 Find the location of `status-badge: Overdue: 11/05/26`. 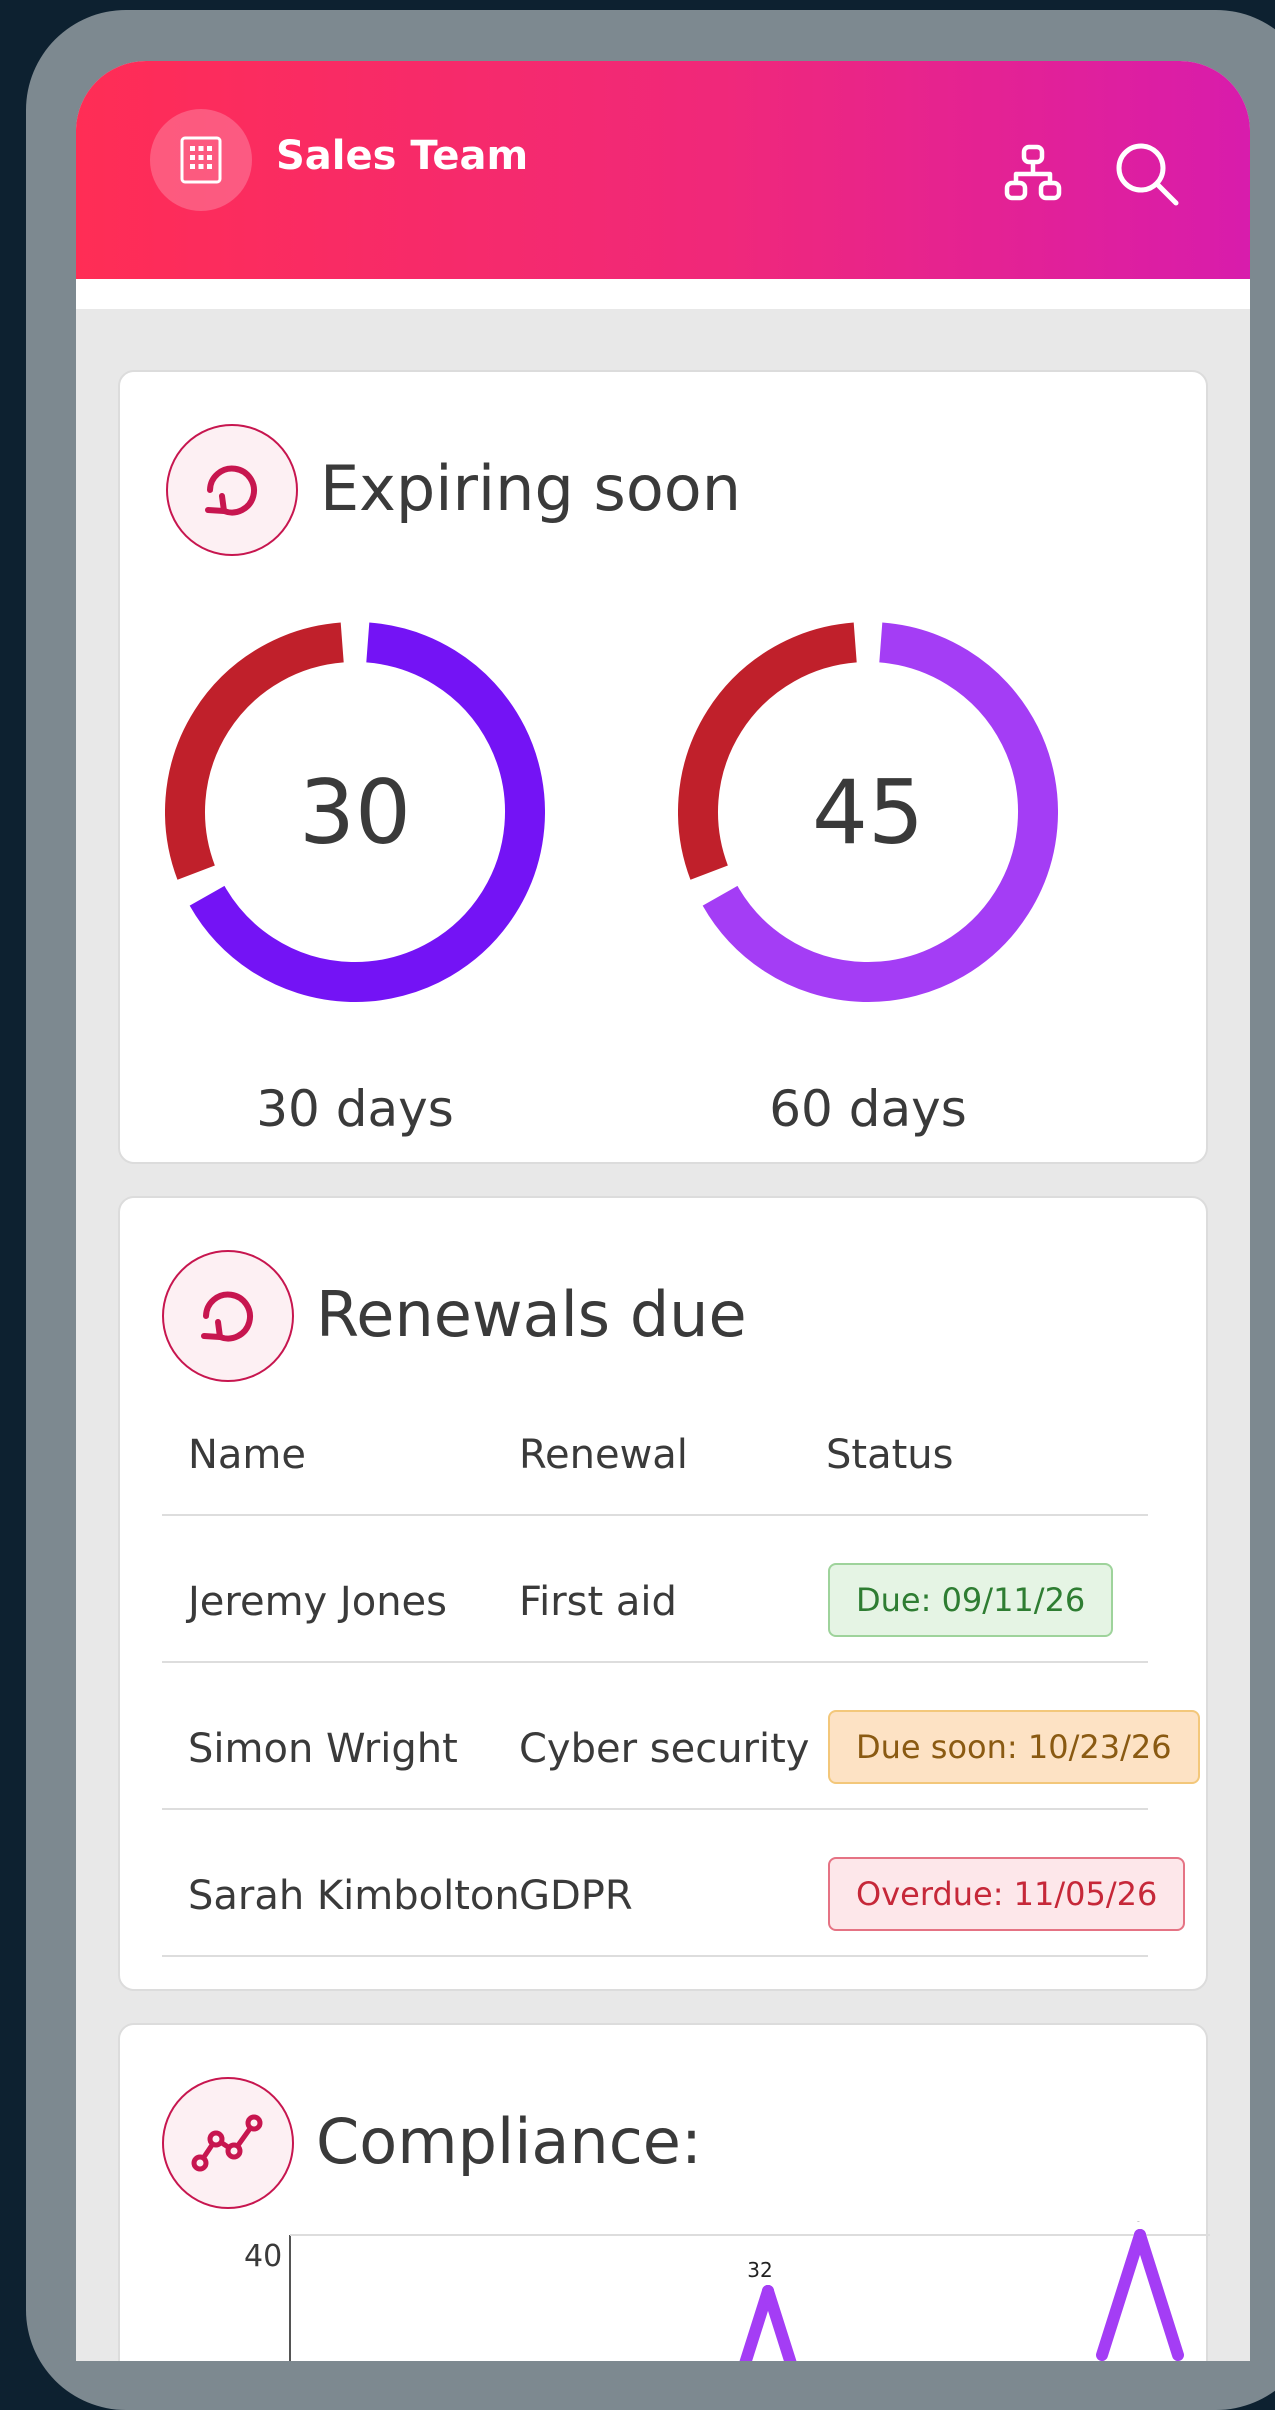

status-badge: Overdue: 11/05/26 is located at coordinates (1007, 1894).